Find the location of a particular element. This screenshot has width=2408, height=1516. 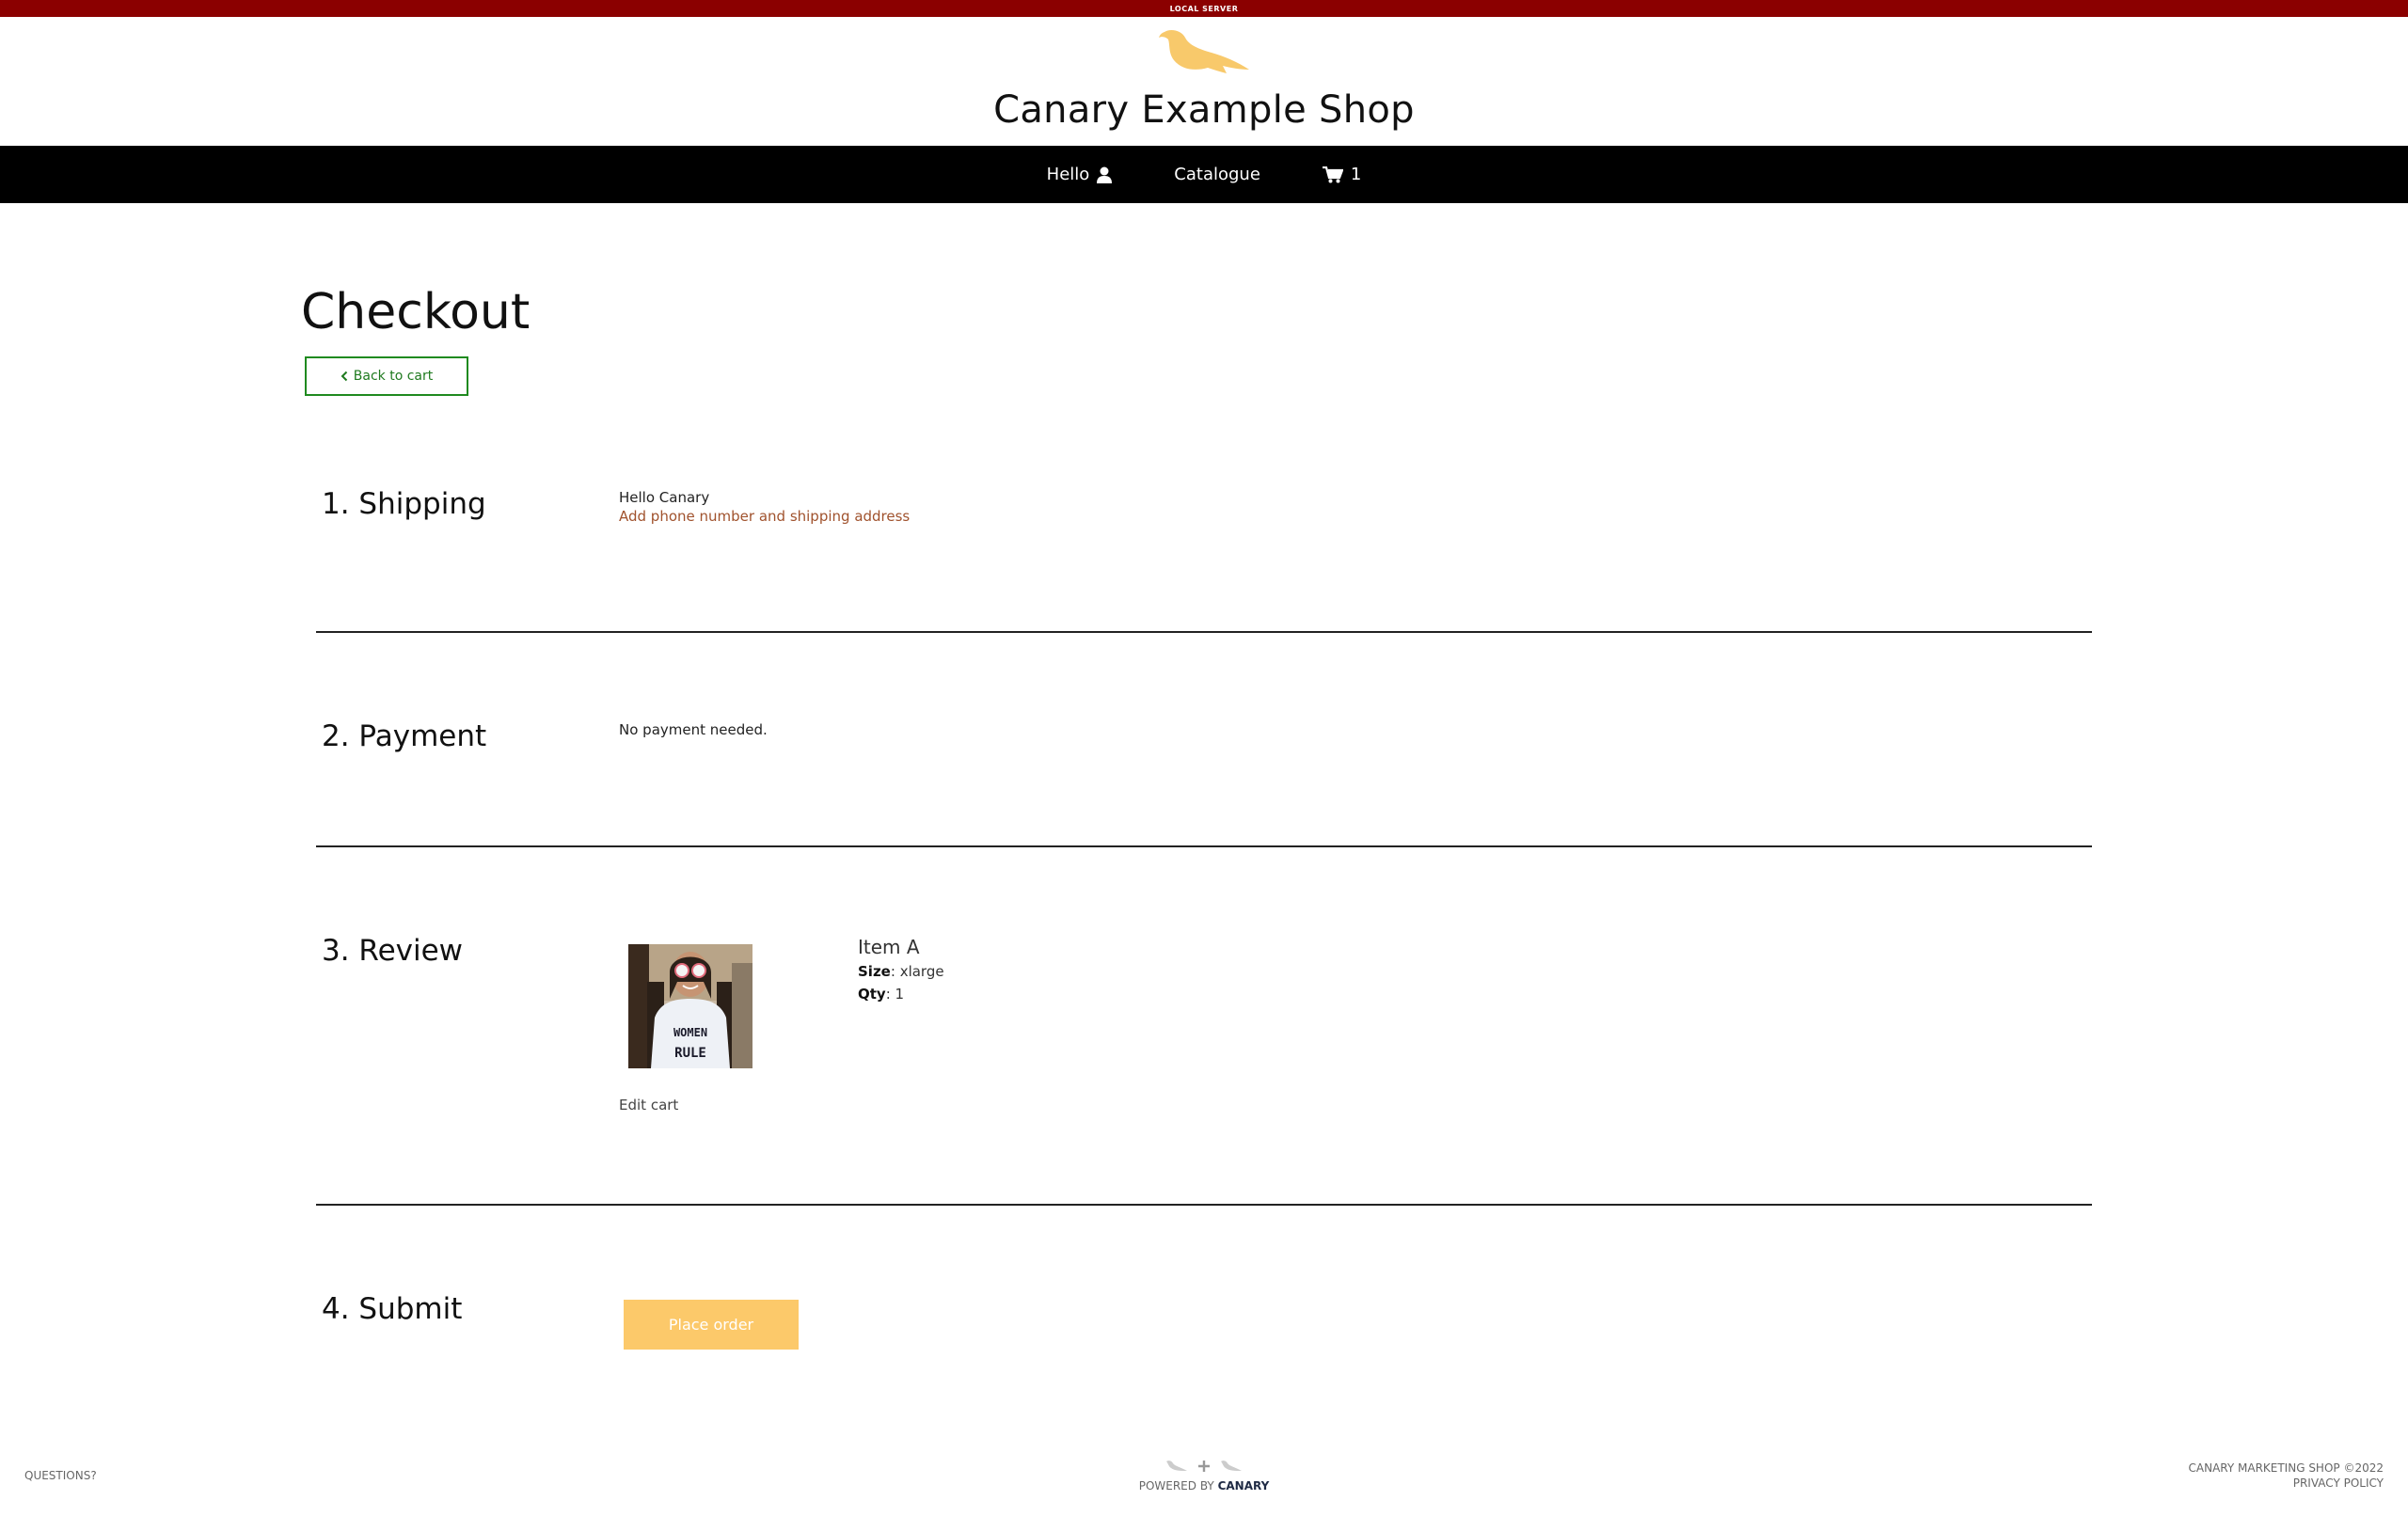

footer-icons is located at coordinates (1204, 1466).